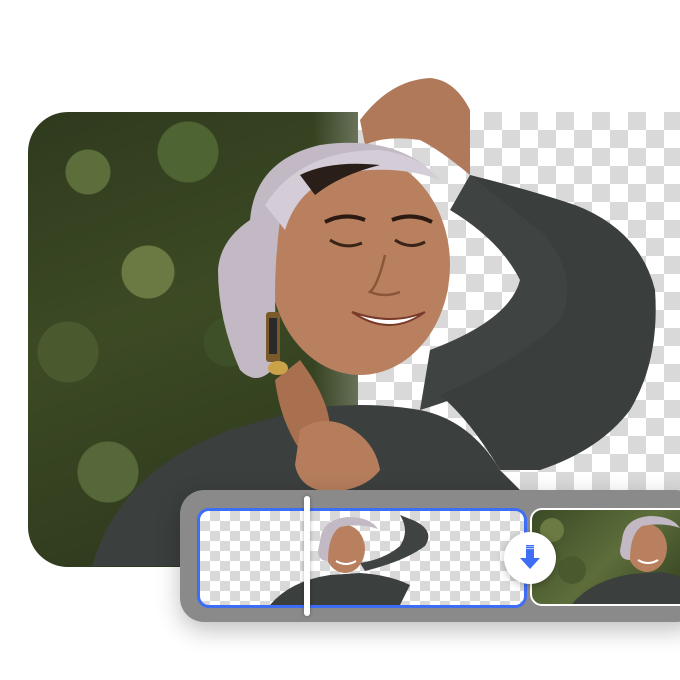 The image size is (680, 680). I want to click on thumbnail-portrait, so click(349, 560).